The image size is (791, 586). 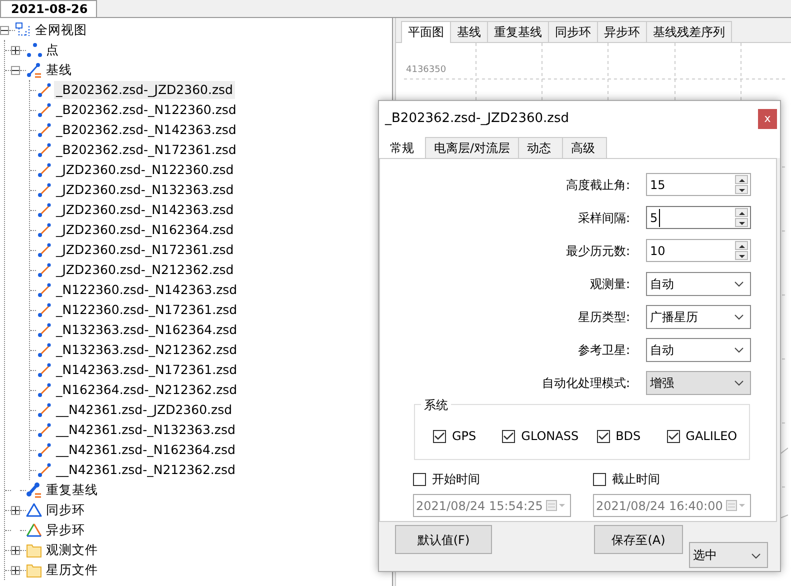 What do you see at coordinates (147, 390) in the screenshot?
I see `tree-item: _N162364.zsd-_N212362.zsd` at bounding box center [147, 390].